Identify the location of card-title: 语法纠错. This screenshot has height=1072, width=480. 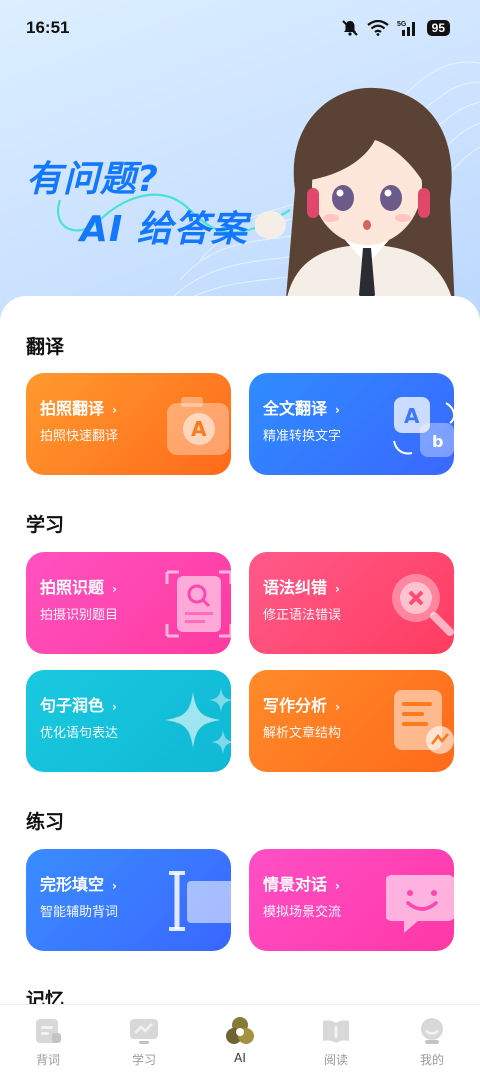
(295, 587).